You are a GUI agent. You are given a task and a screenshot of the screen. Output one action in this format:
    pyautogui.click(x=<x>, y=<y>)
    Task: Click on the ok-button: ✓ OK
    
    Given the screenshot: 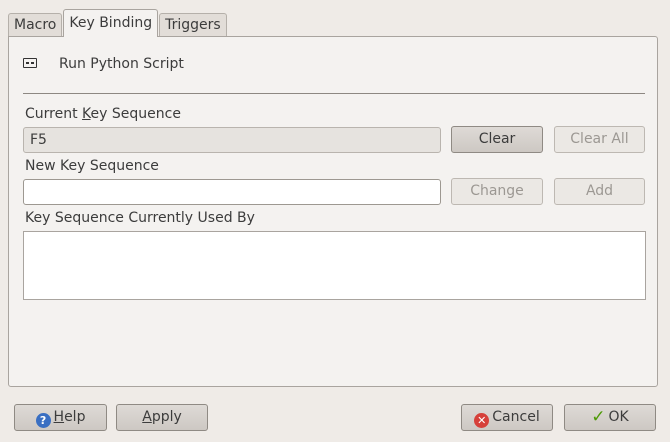 What is the action you would take?
    pyautogui.click(x=610, y=417)
    